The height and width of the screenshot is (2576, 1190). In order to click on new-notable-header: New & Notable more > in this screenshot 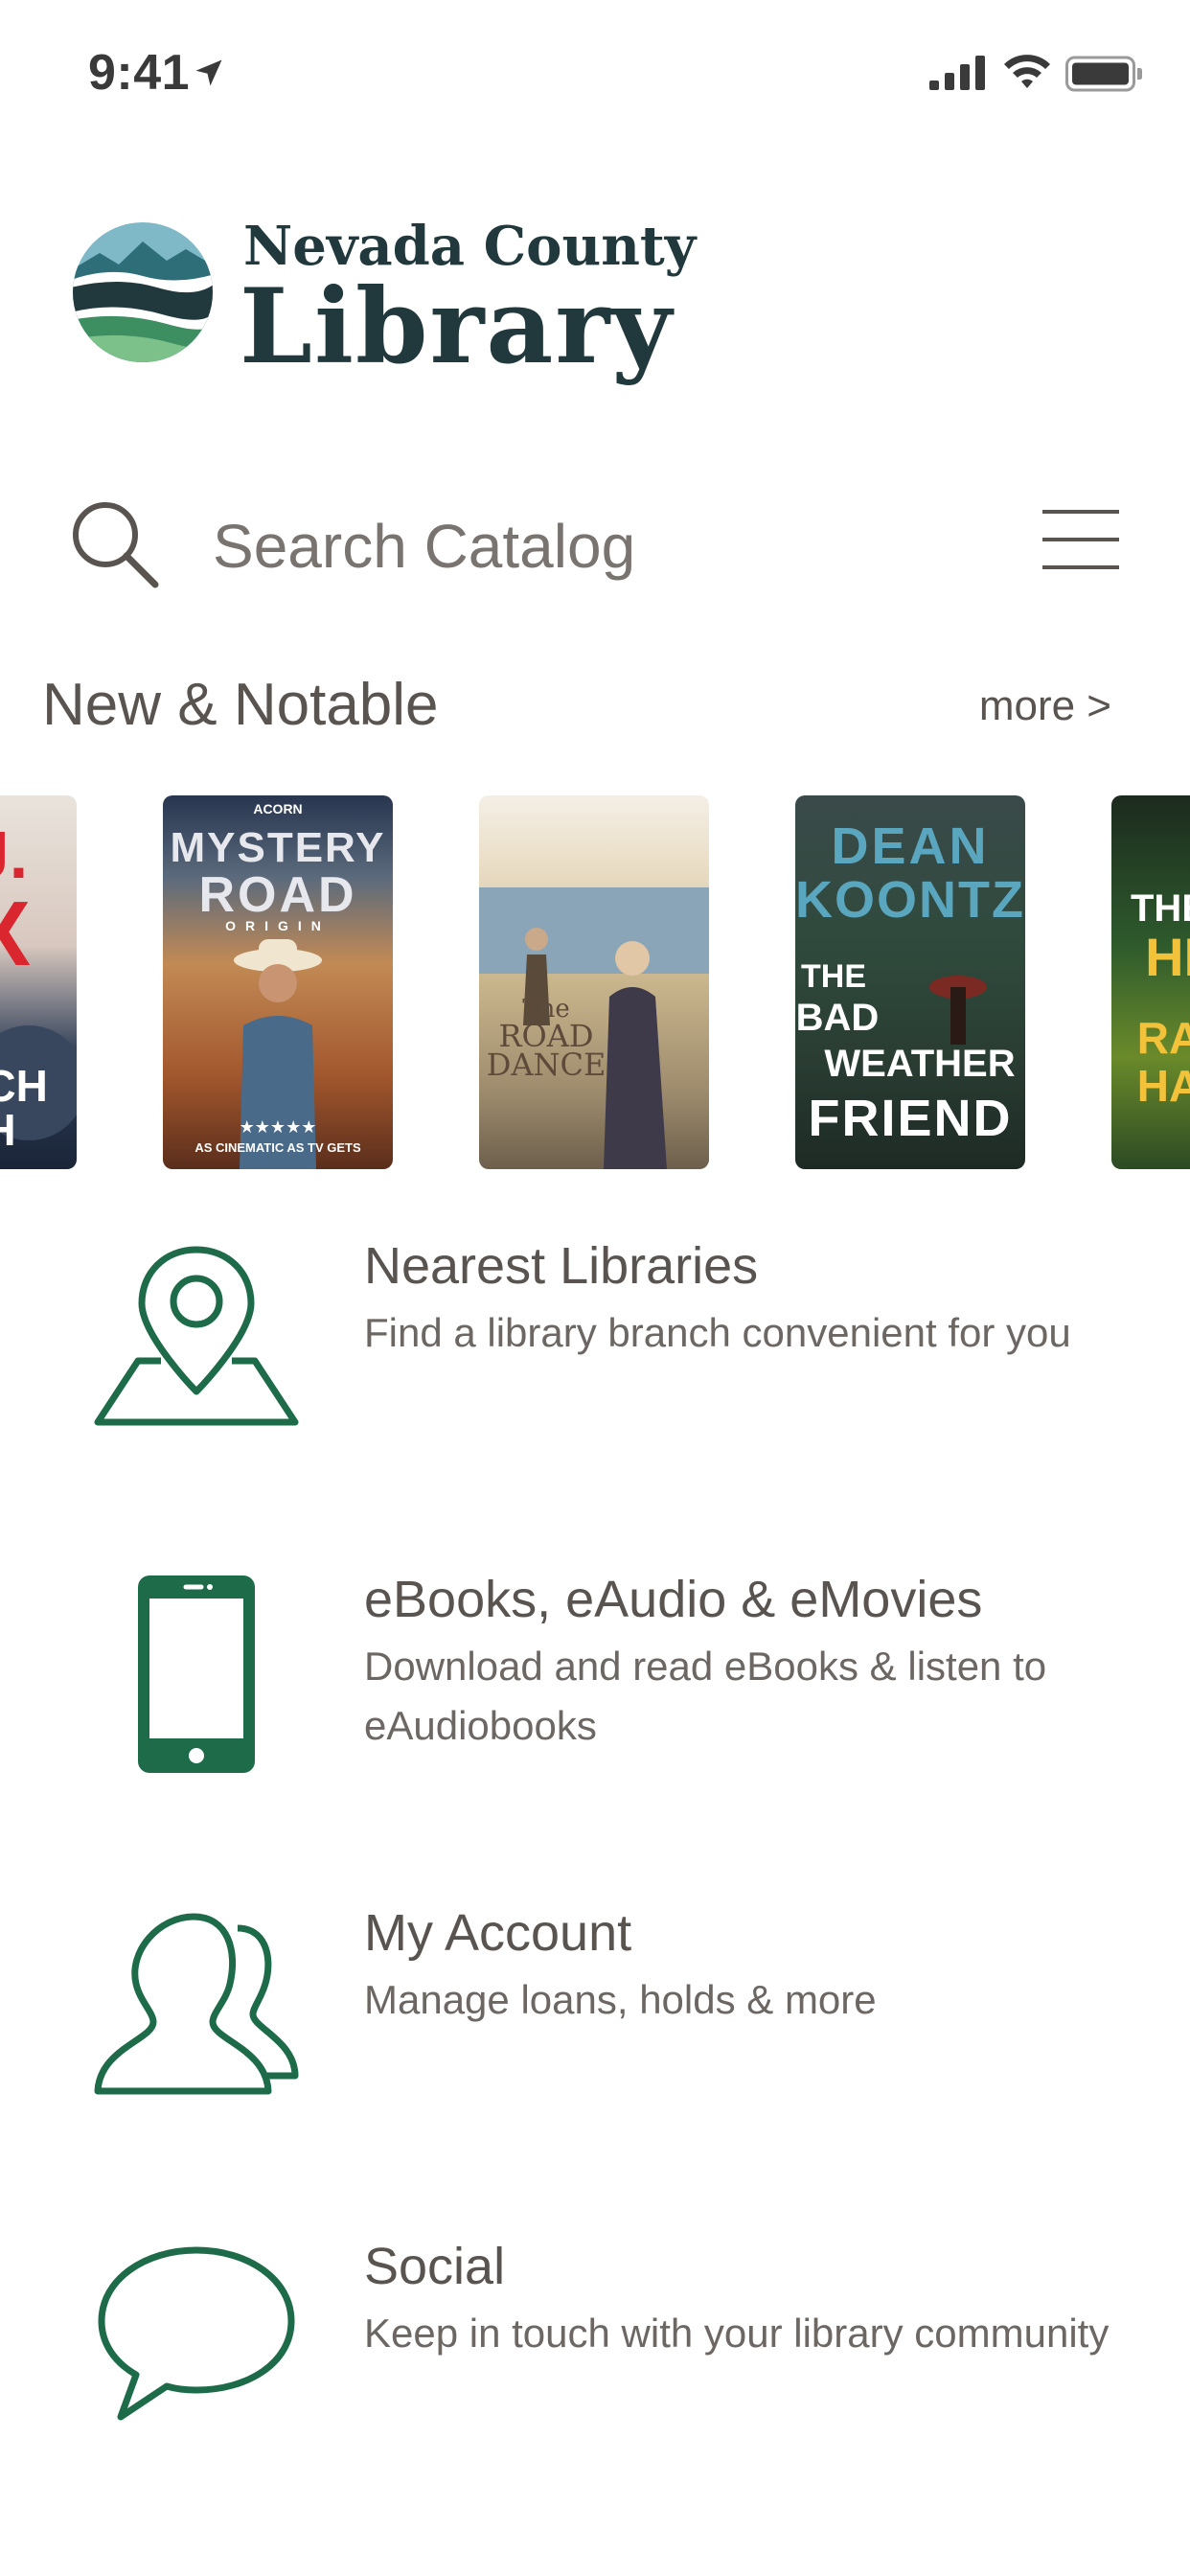, I will do `click(595, 704)`.